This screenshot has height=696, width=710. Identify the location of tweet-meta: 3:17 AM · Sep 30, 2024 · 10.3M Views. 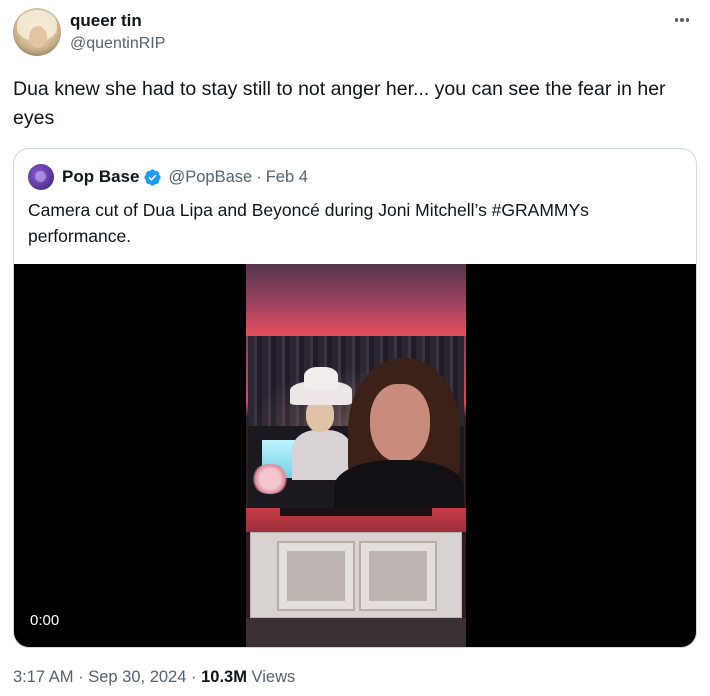
(154, 677).